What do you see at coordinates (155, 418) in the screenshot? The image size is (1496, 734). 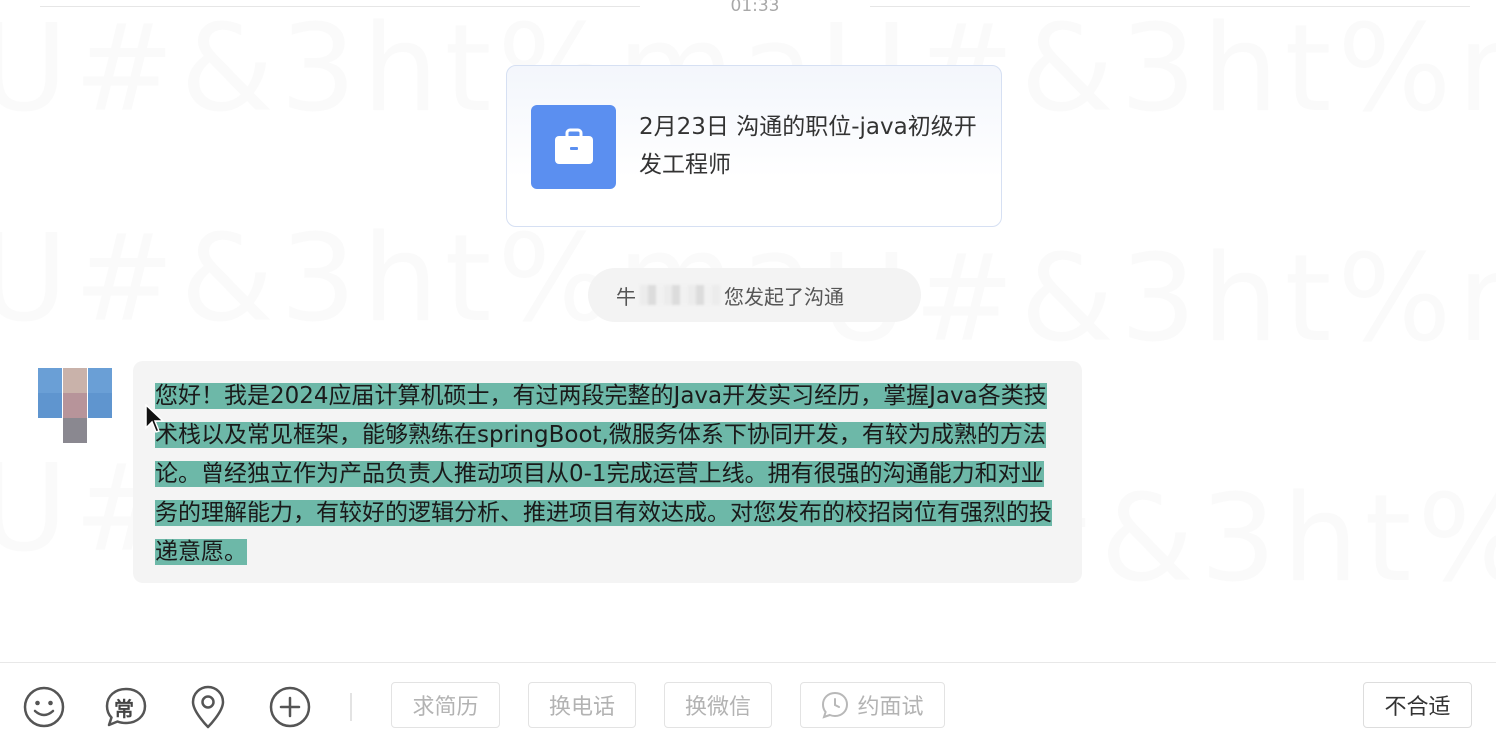 I see `mouse-cursor-icon` at bounding box center [155, 418].